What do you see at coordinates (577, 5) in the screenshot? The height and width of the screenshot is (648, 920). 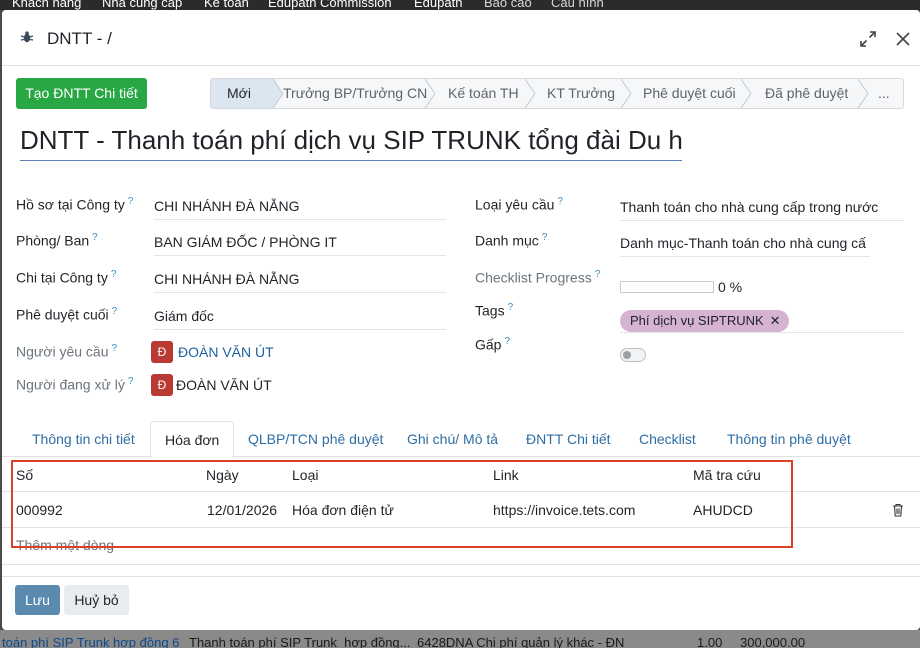 I see `nav-item-config: Cấu hình` at bounding box center [577, 5].